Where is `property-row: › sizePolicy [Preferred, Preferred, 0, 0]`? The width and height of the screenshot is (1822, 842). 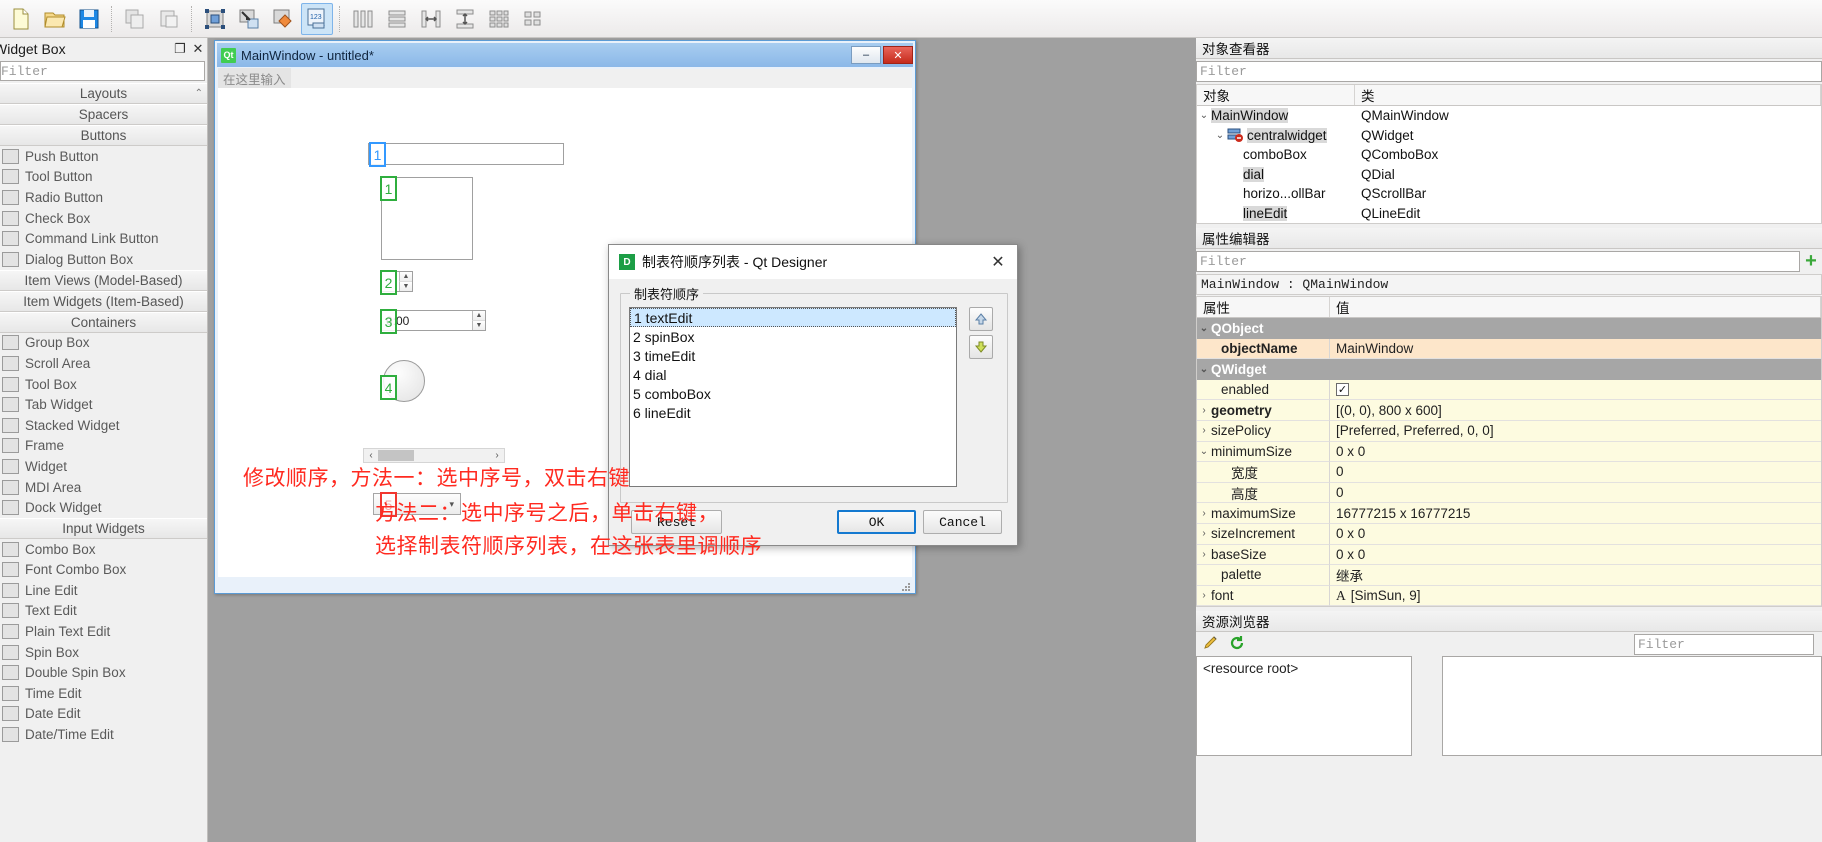 property-row: › sizePolicy [Preferred, Preferred, 0, 0] is located at coordinates (1509, 431).